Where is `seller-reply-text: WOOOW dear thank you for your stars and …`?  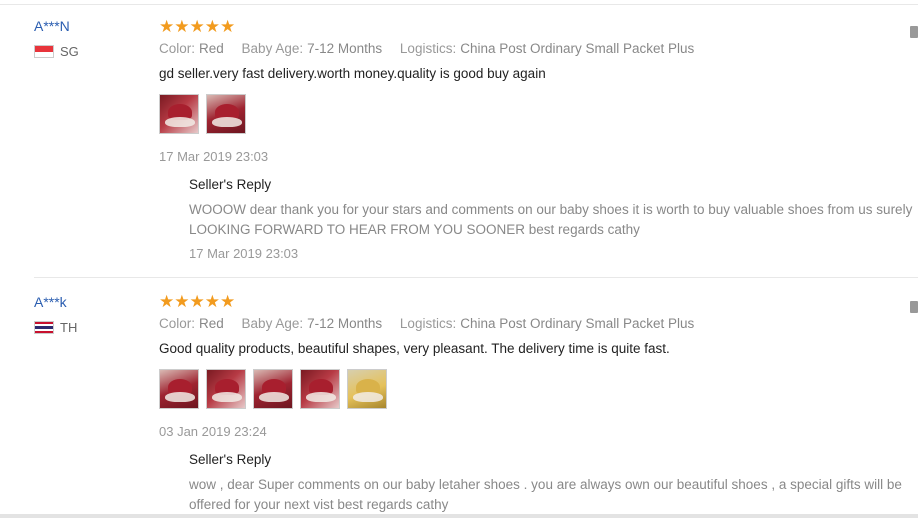
seller-reply-text: WOOOW dear thank you for your stars and … is located at coordinates (553, 220).